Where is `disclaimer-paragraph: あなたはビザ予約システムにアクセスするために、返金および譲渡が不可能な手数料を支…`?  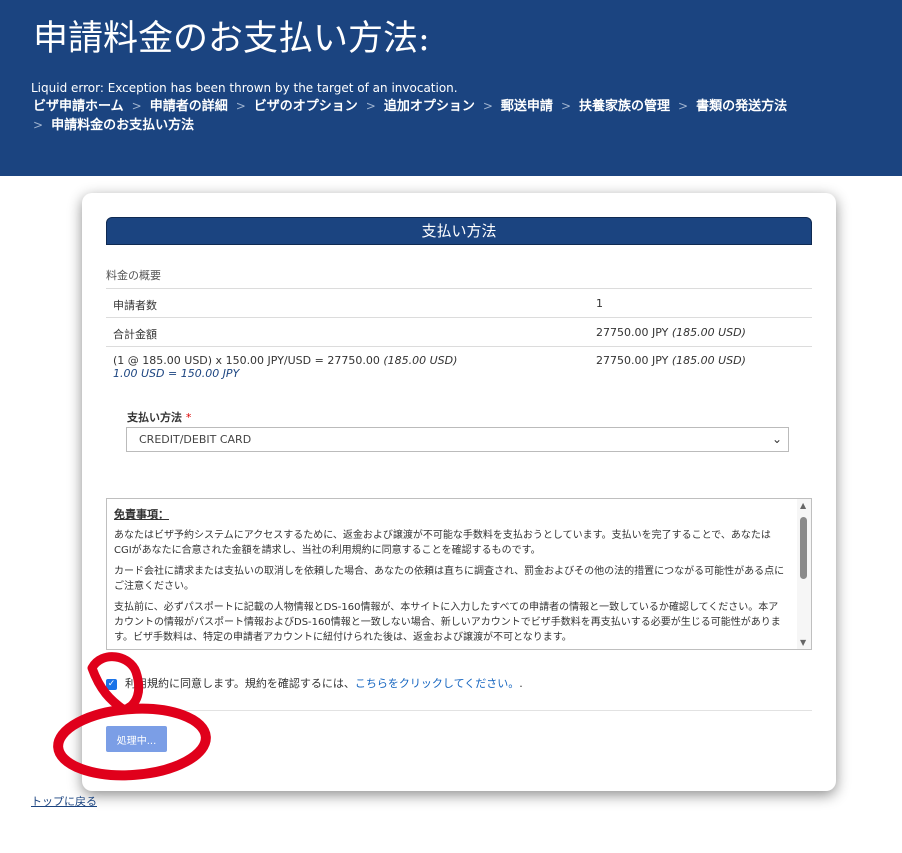 disclaimer-paragraph: あなたはビザ予約システムにアクセスするために、返金および譲渡が不可能な手数料を支… is located at coordinates (442, 543).